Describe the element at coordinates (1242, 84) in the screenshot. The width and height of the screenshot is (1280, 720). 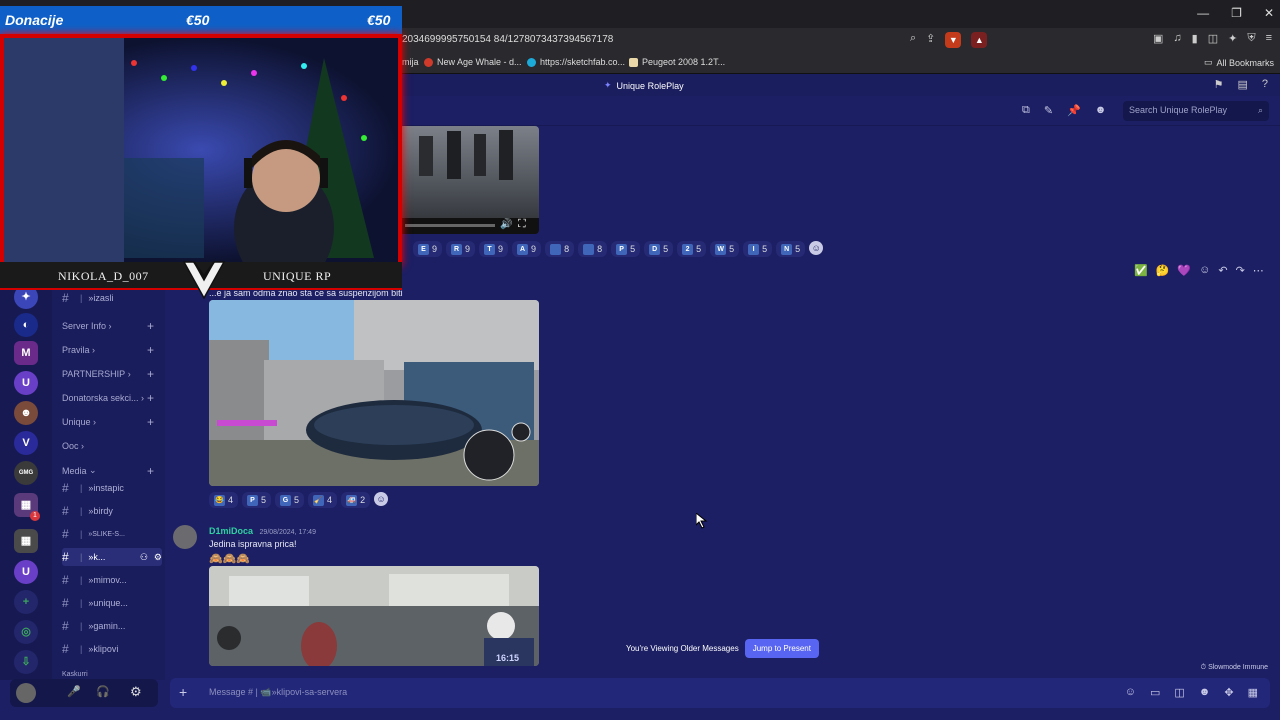
I see `inbox-icon: ▤` at that location.